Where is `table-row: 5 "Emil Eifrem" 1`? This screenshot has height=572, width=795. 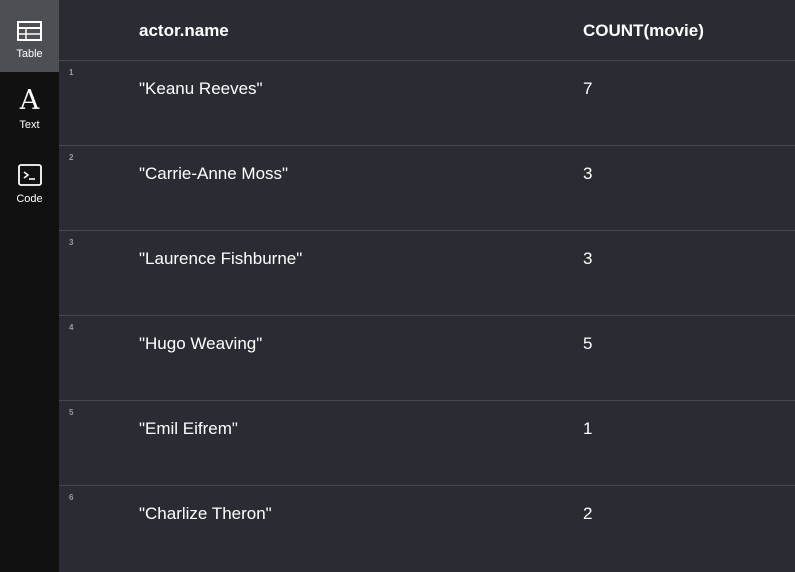
table-row: 5 "Emil Eifrem" 1 is located at coordinates (427, 443).